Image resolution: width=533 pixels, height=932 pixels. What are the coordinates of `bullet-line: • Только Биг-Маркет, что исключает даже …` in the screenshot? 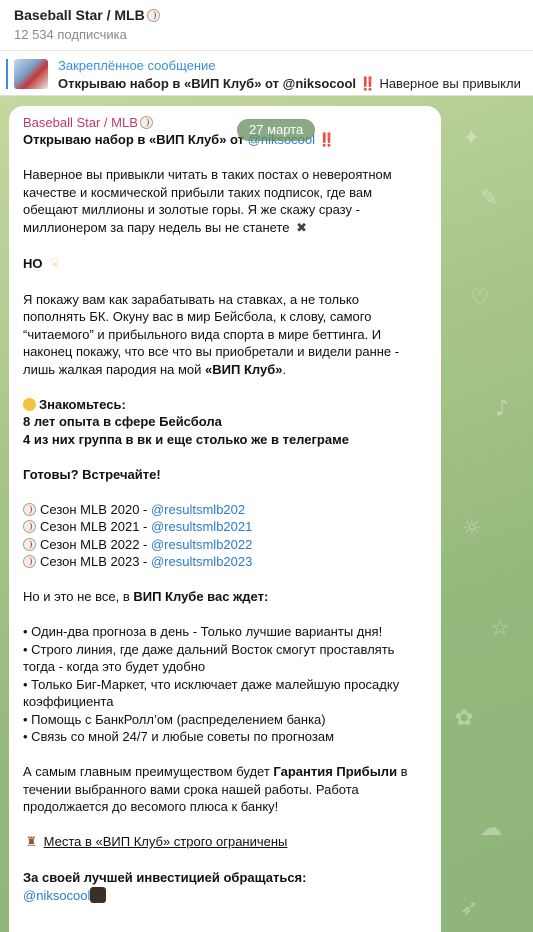 It's located at (211, 684).